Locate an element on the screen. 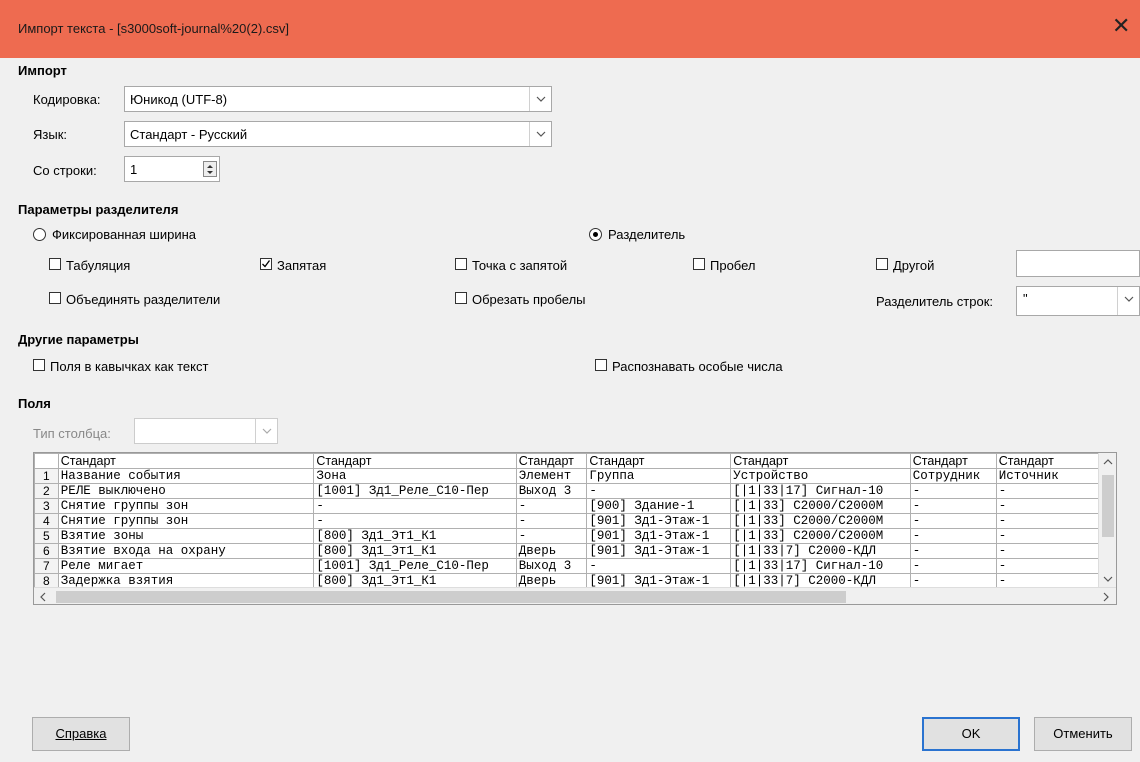 The width and height of the screenshot is (1140, 762). tab-checkbox is located at coordinates (55, 264).